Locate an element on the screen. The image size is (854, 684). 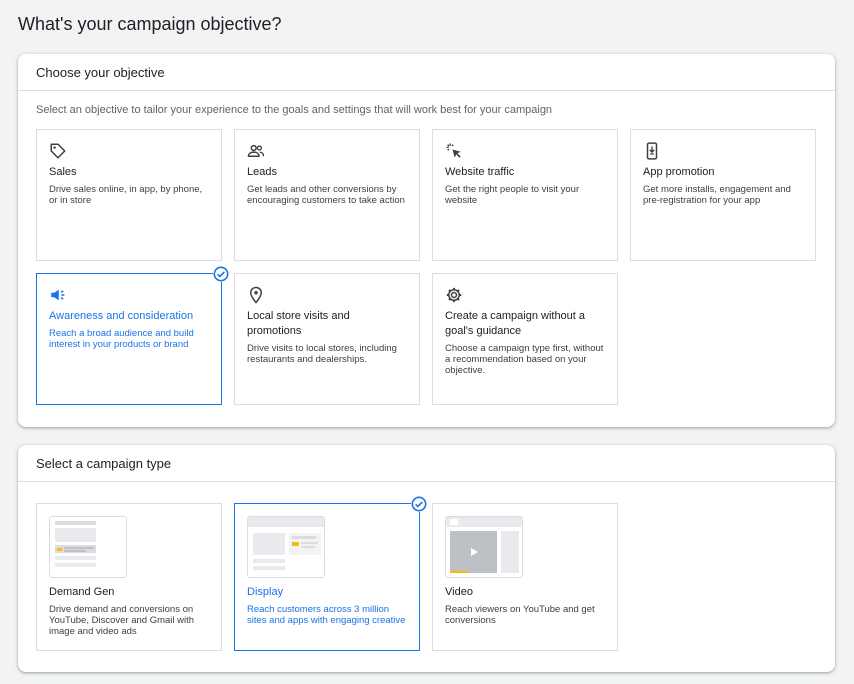
objective-card-title: Leads is located at coordinates (262, 172).